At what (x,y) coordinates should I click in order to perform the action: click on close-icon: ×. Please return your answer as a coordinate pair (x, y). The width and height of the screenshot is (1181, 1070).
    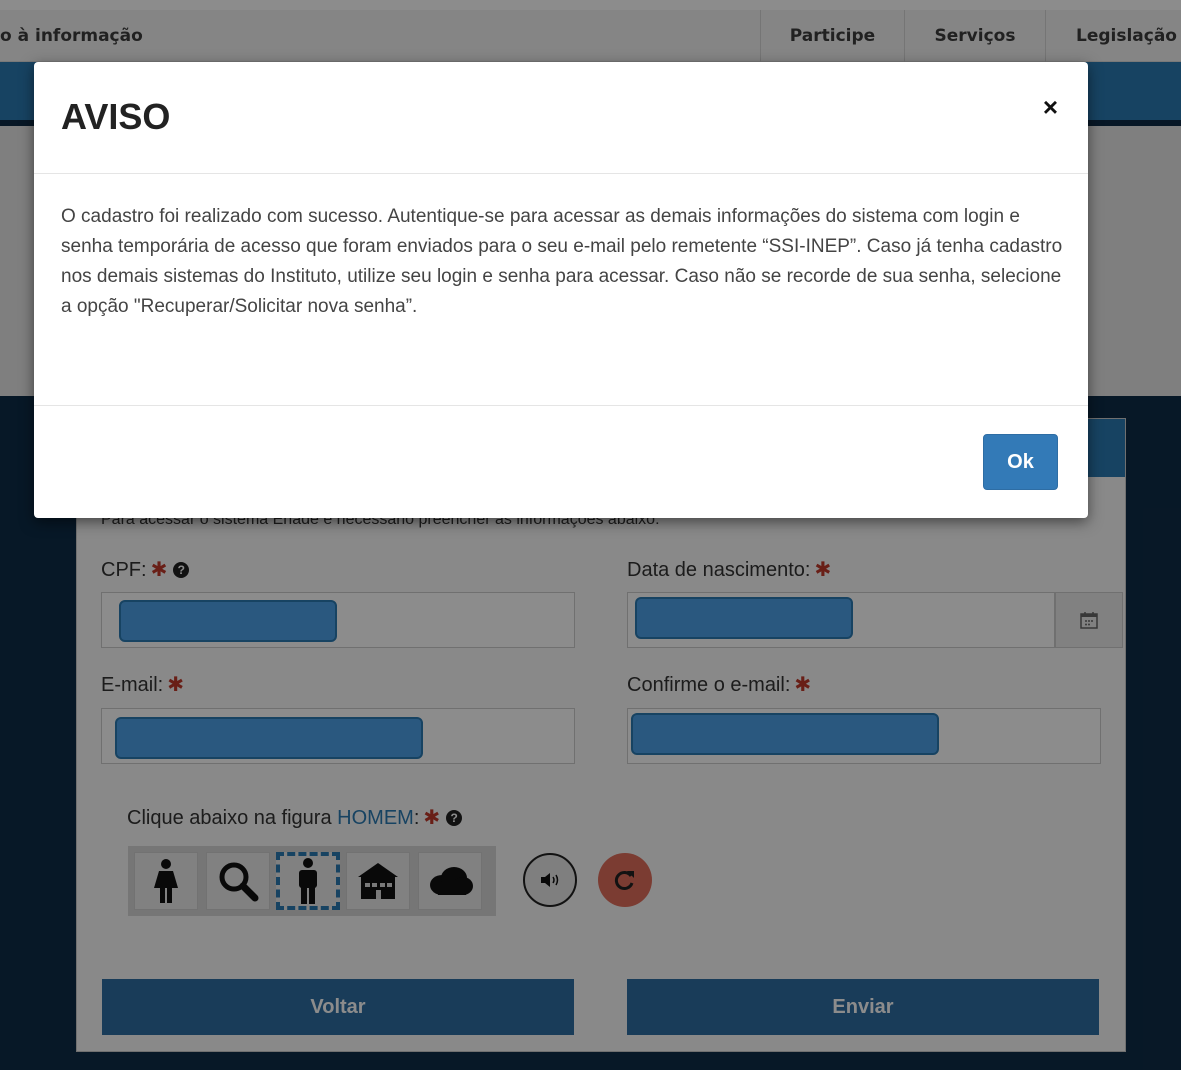
    Looking at the image, I should click on (1050, 107).